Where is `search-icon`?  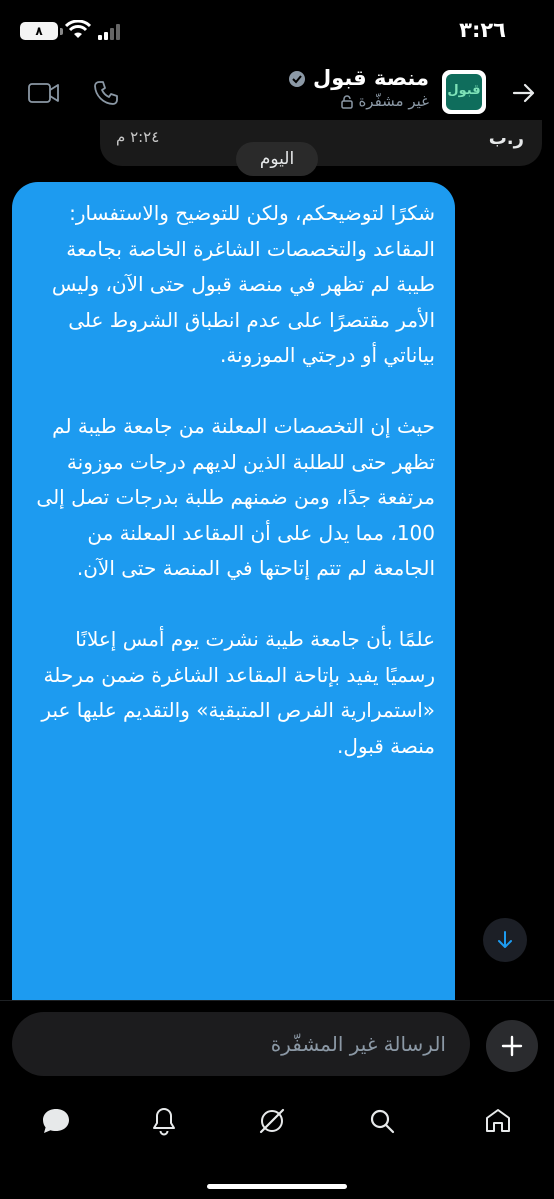
search-icon is located at coordinates (382, 1121).